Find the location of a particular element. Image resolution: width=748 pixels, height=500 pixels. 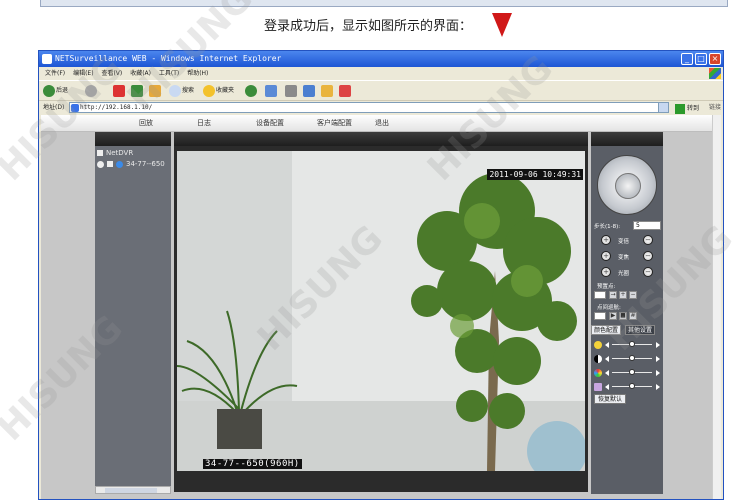

address-label: 地址(D) is located at coordinates (54, 107).